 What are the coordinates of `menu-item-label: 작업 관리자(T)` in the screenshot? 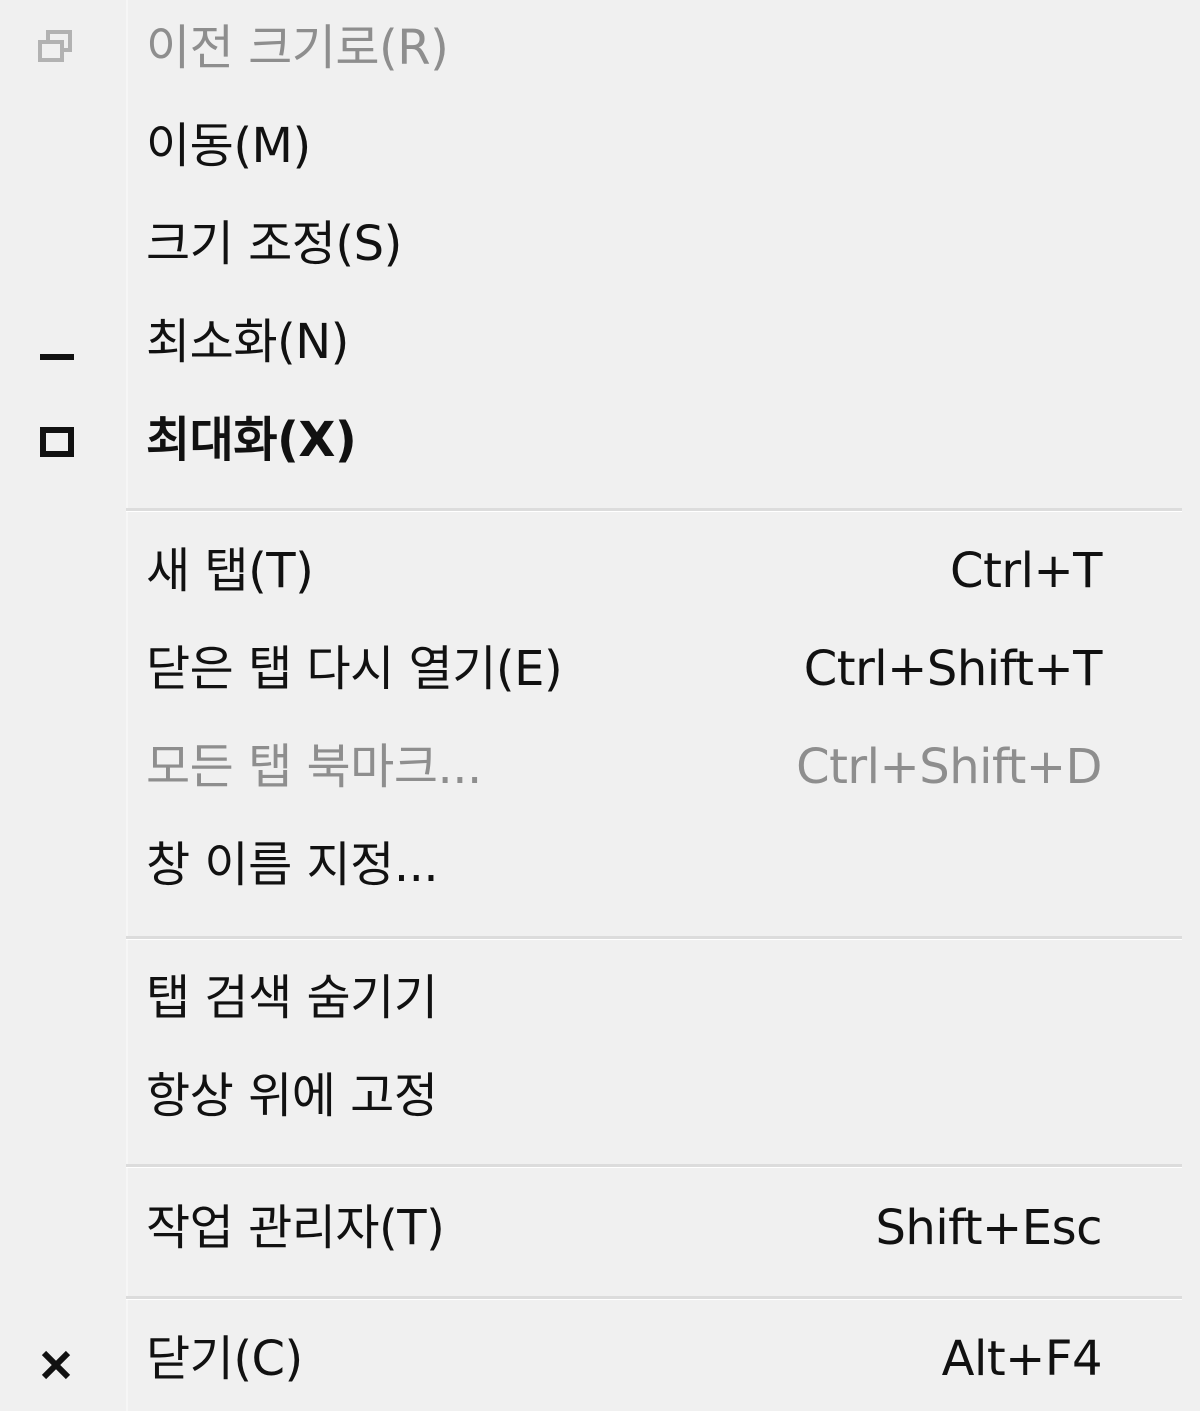 It's located at (295, 1228).